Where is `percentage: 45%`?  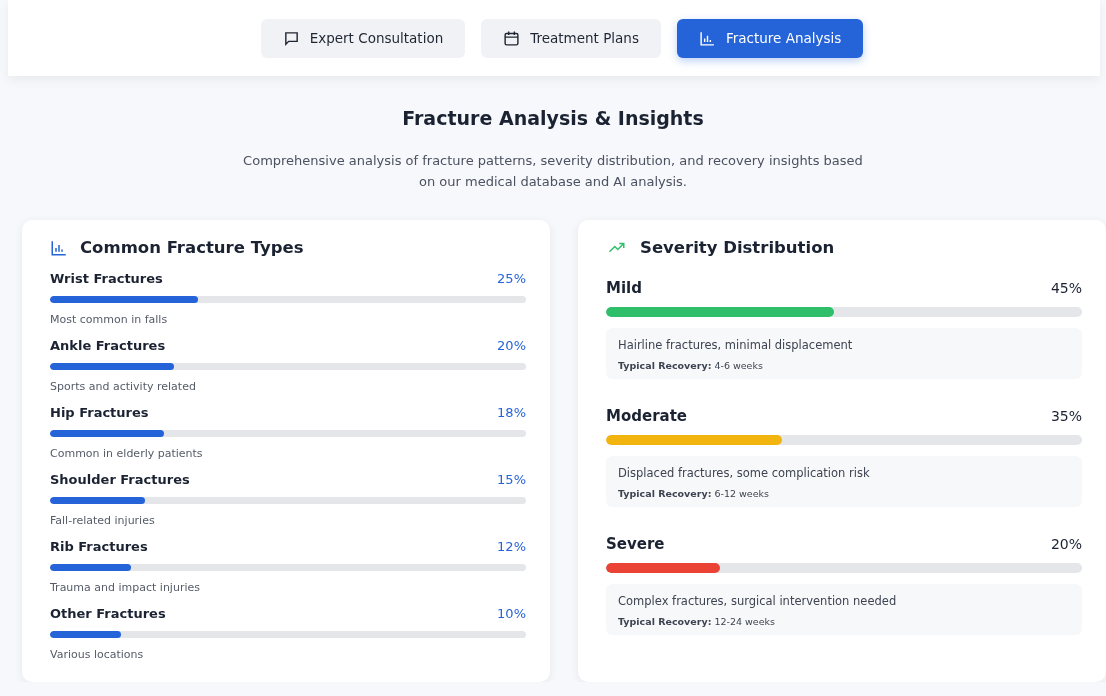 percentage: 45% is located at coordinates (1066, 288).